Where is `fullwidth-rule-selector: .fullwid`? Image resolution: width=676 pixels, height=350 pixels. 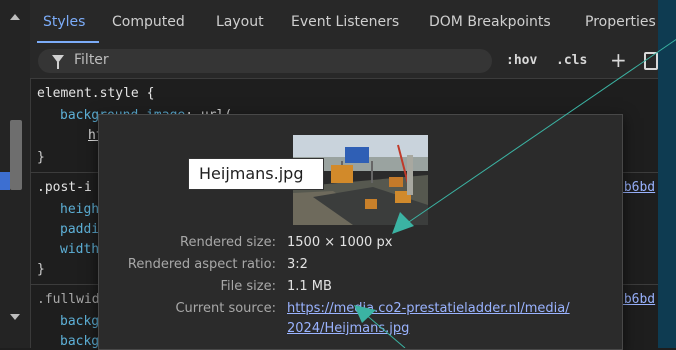
fullwidth-rule-selector: .fullwid is located at coordinates (68, 299).